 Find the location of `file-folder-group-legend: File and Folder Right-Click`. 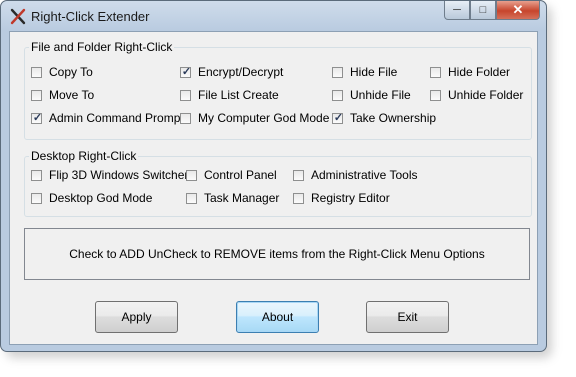

file-folder-group-legend: File and Folder Right-Click is located at coordinates (102, 47).